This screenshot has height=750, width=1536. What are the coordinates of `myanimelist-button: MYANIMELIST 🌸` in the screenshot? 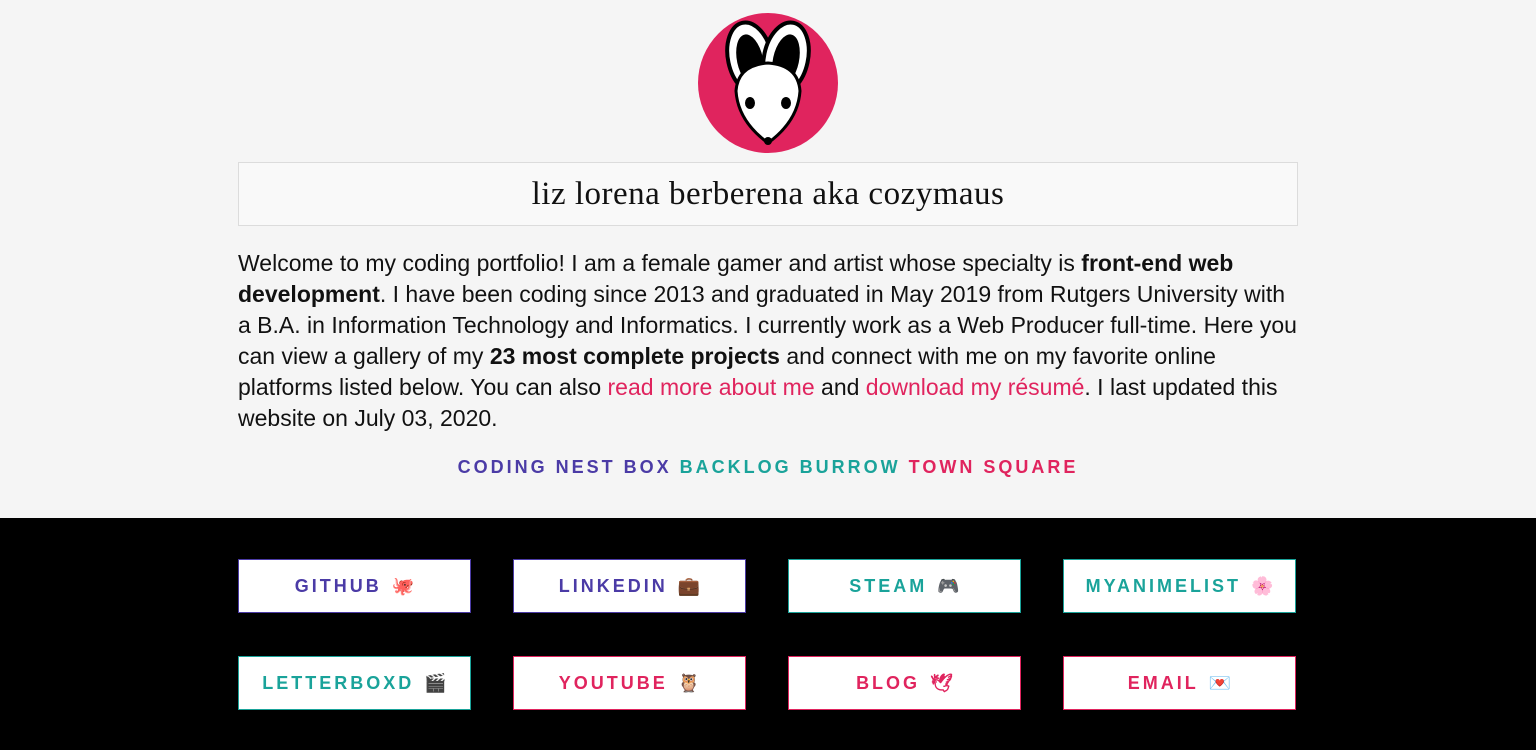 It's located at (1179, 586).